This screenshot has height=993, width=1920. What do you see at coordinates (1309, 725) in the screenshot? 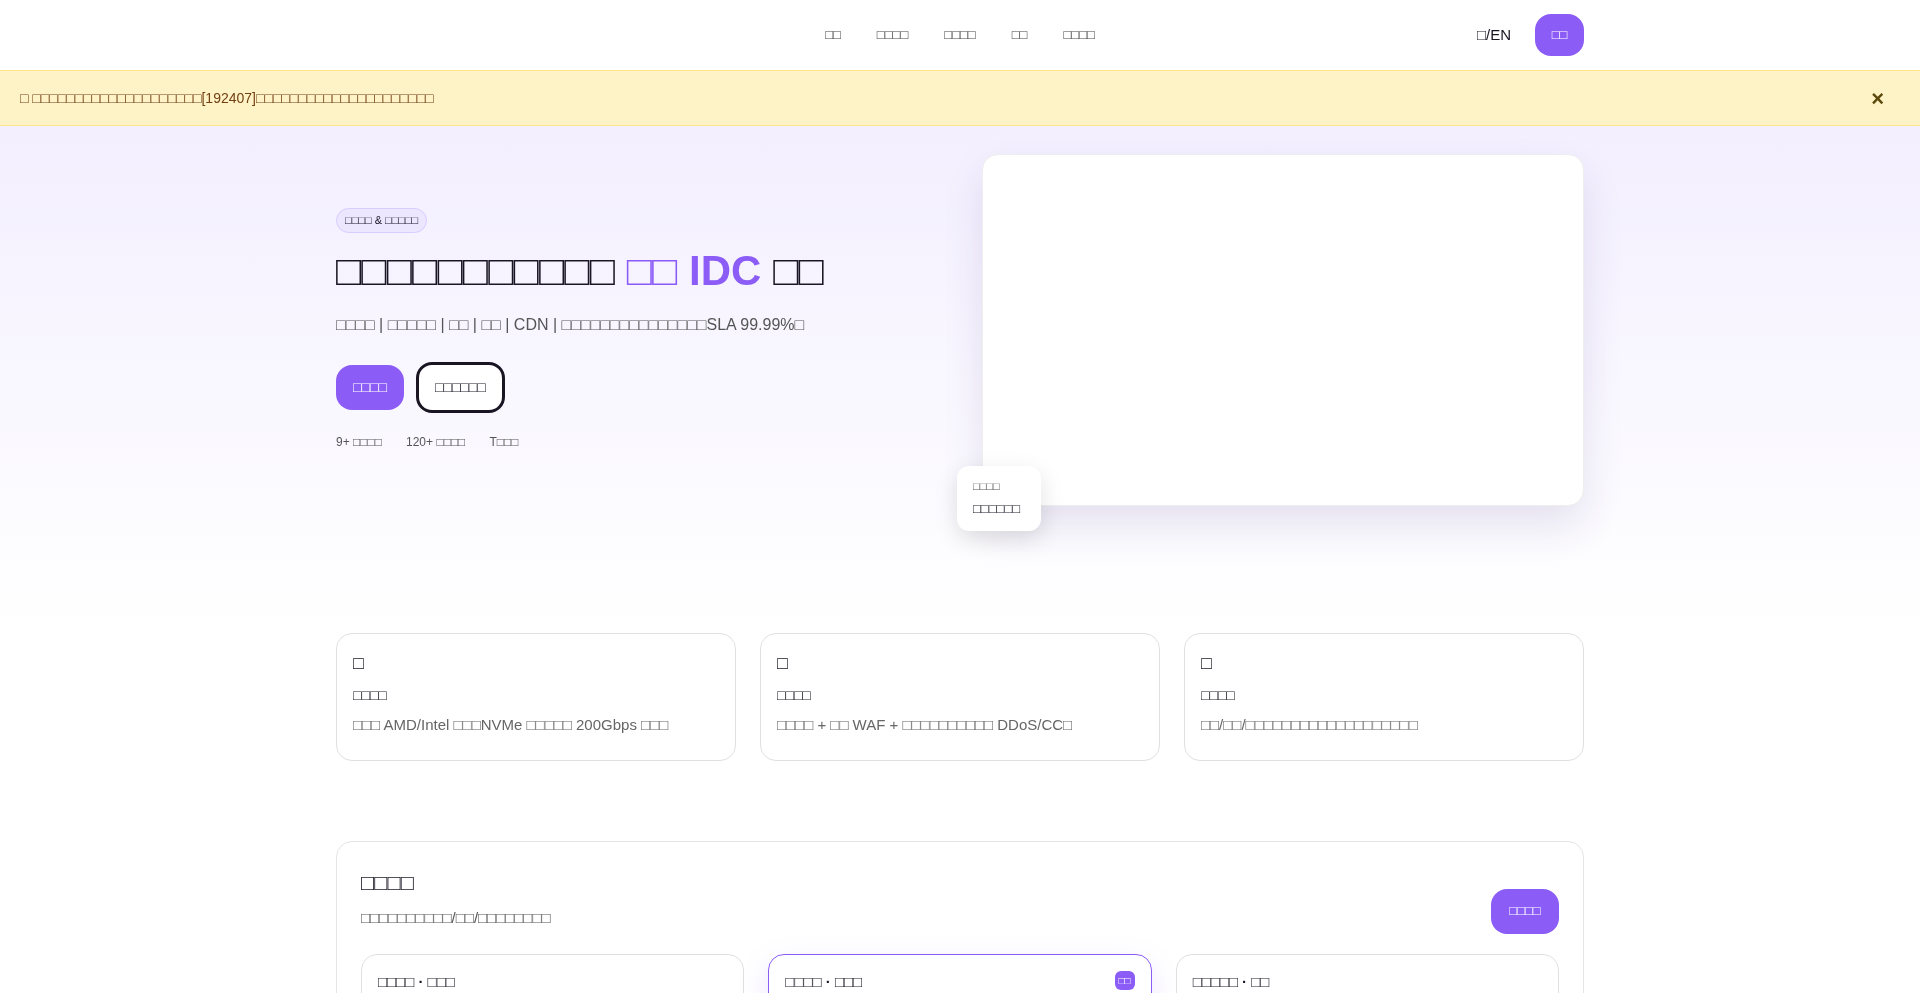
I see `feature-description: □□/□□/□□□□□□□□□□□□□□□□□□□` at bounding box center [1309, 725].